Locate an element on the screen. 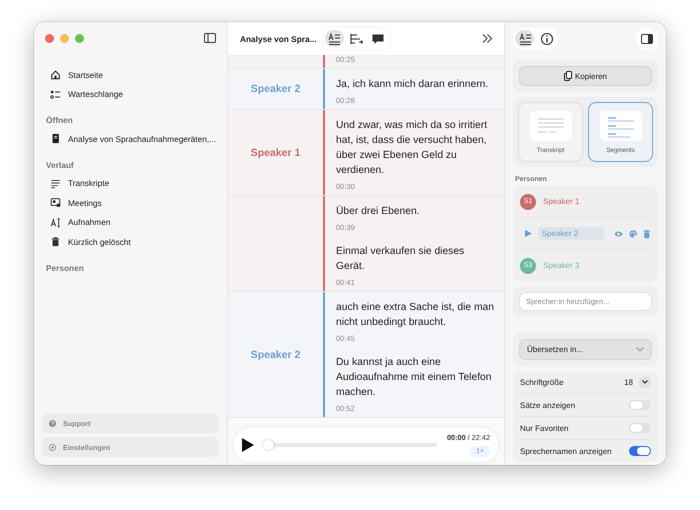 The height and width of the screenshot is (510, 700). sidebar-item: Warteschlange is located at coordinates (130, 94).